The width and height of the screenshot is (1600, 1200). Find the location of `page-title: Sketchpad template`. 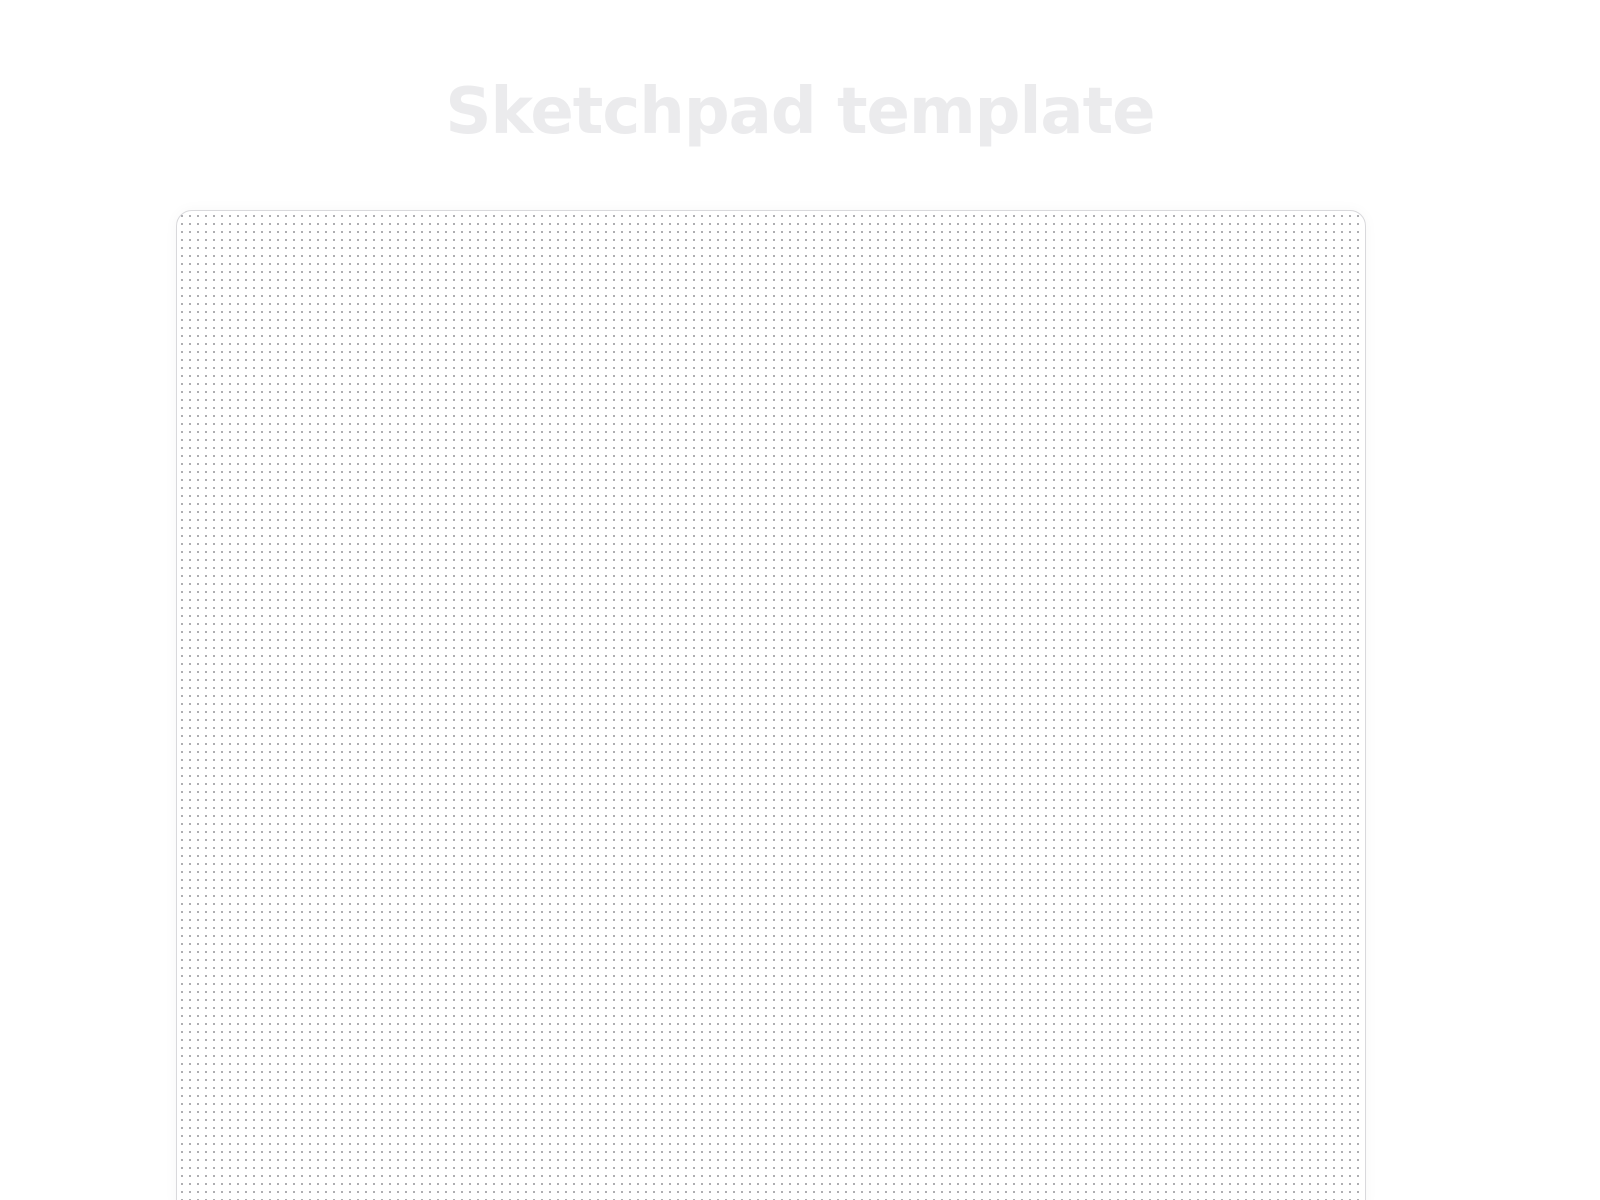

page-title: Sketchpad template is located at coordinates (800, 112).